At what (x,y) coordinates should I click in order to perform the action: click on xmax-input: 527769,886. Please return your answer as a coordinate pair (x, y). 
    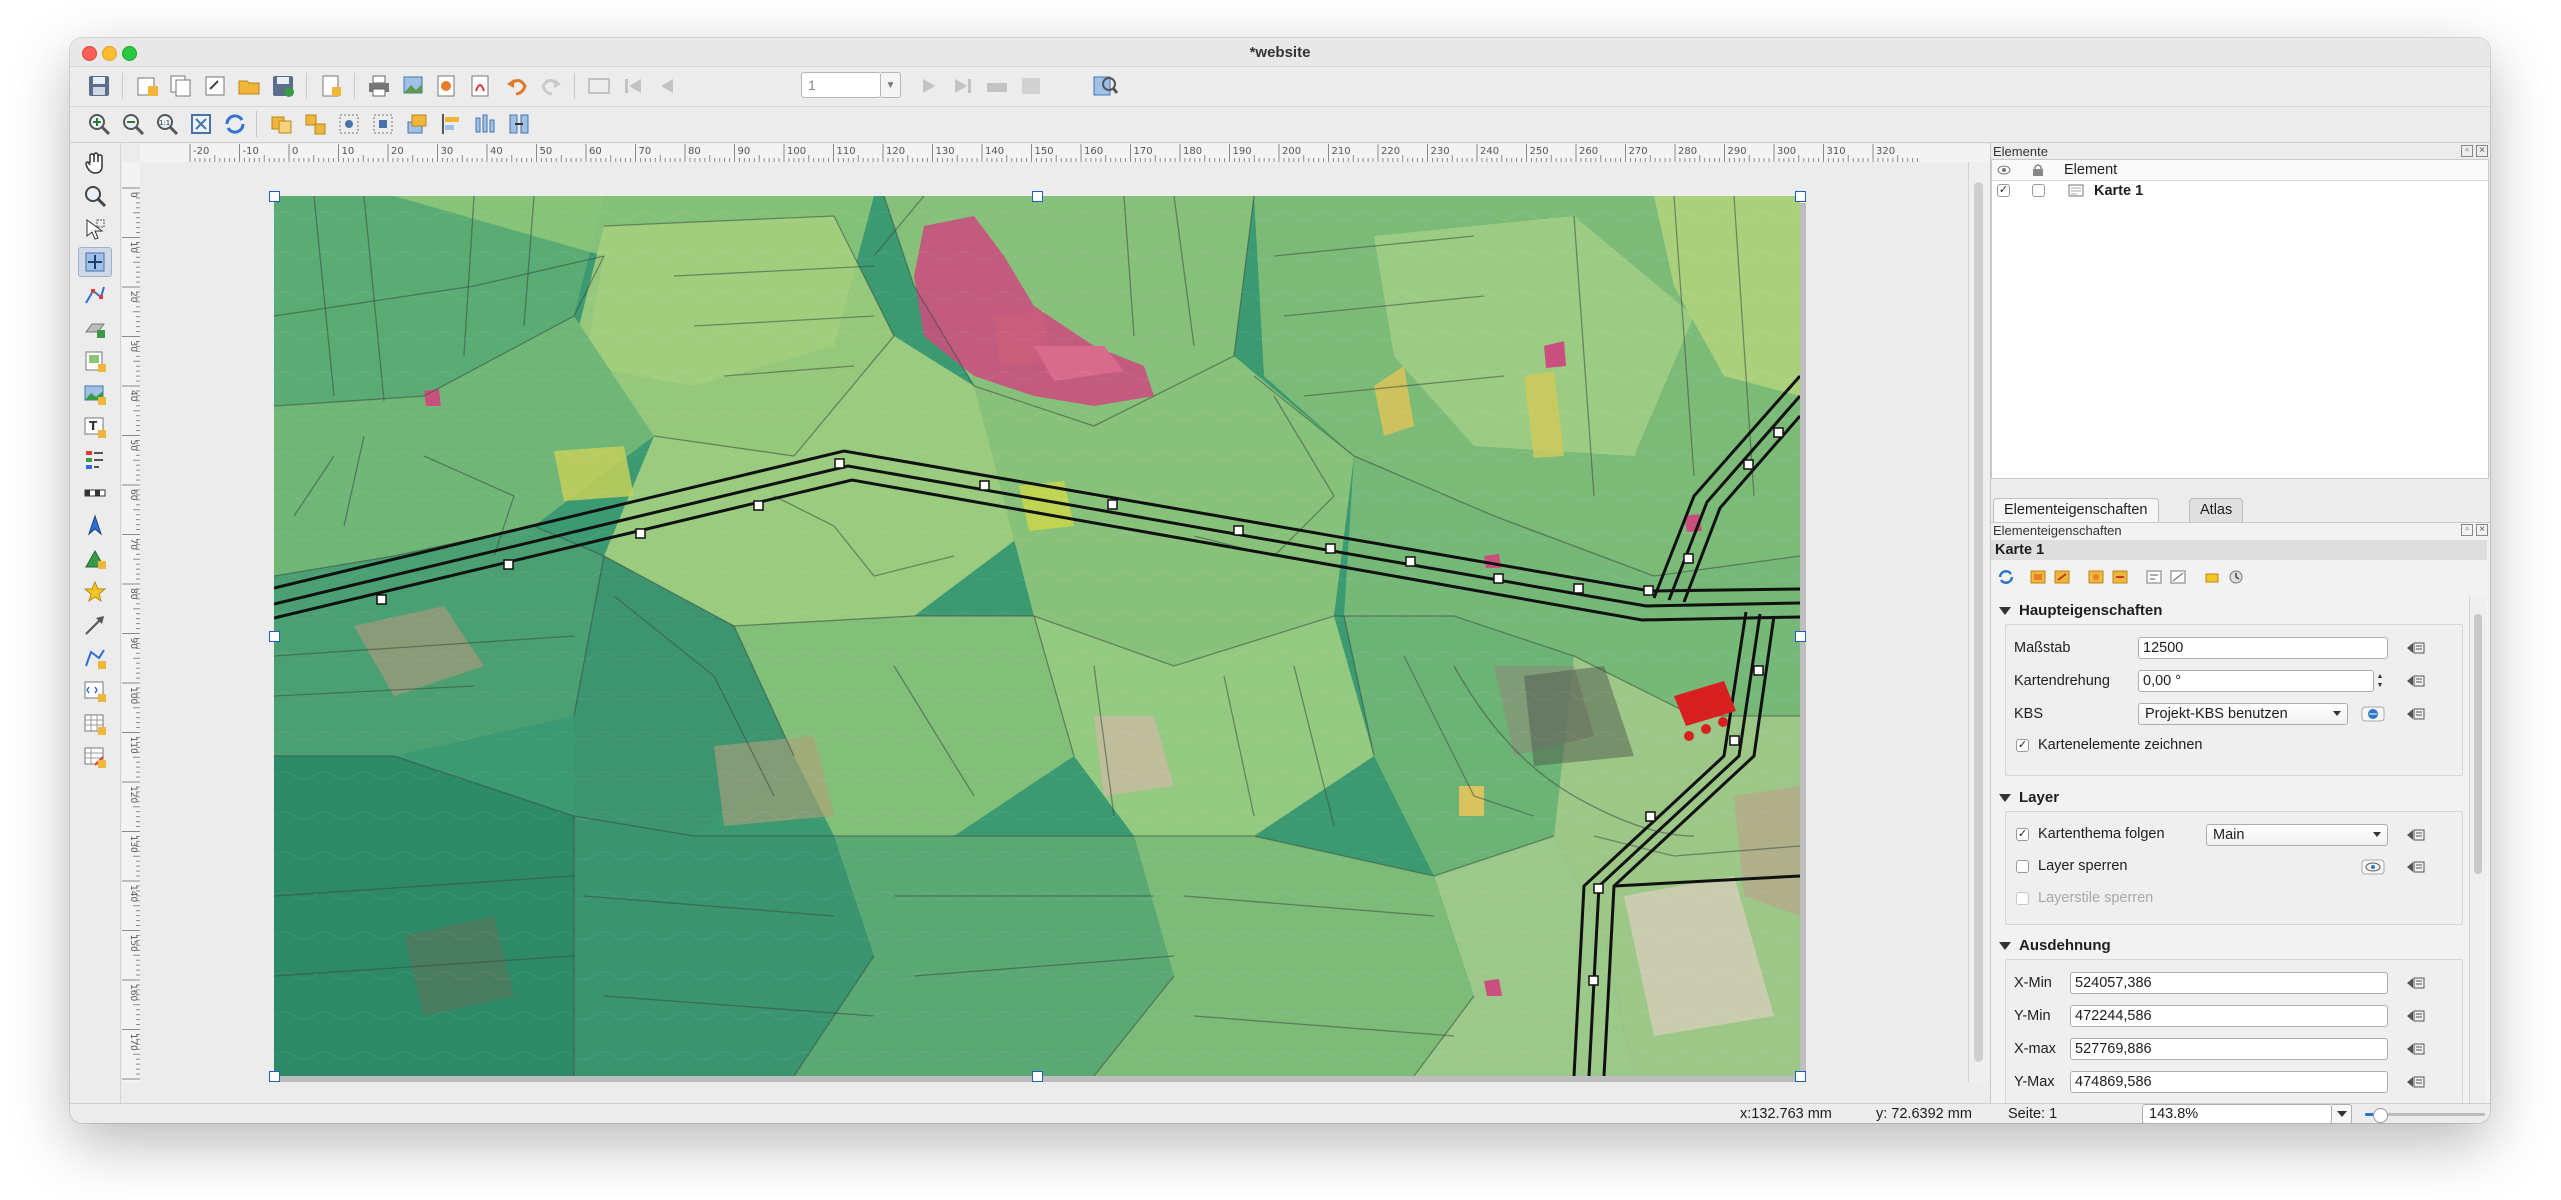
    Looking at the image, I should click on (2229, 1049).